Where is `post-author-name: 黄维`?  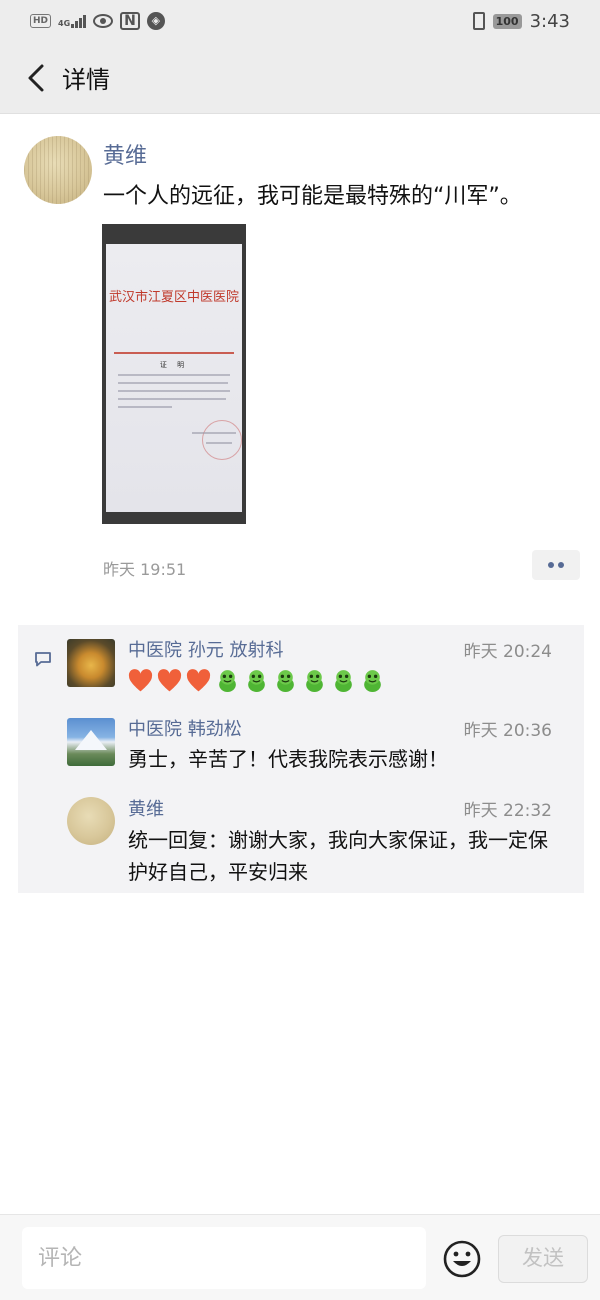 post-author-name: 黄维 is located at coordinates (125, 154).